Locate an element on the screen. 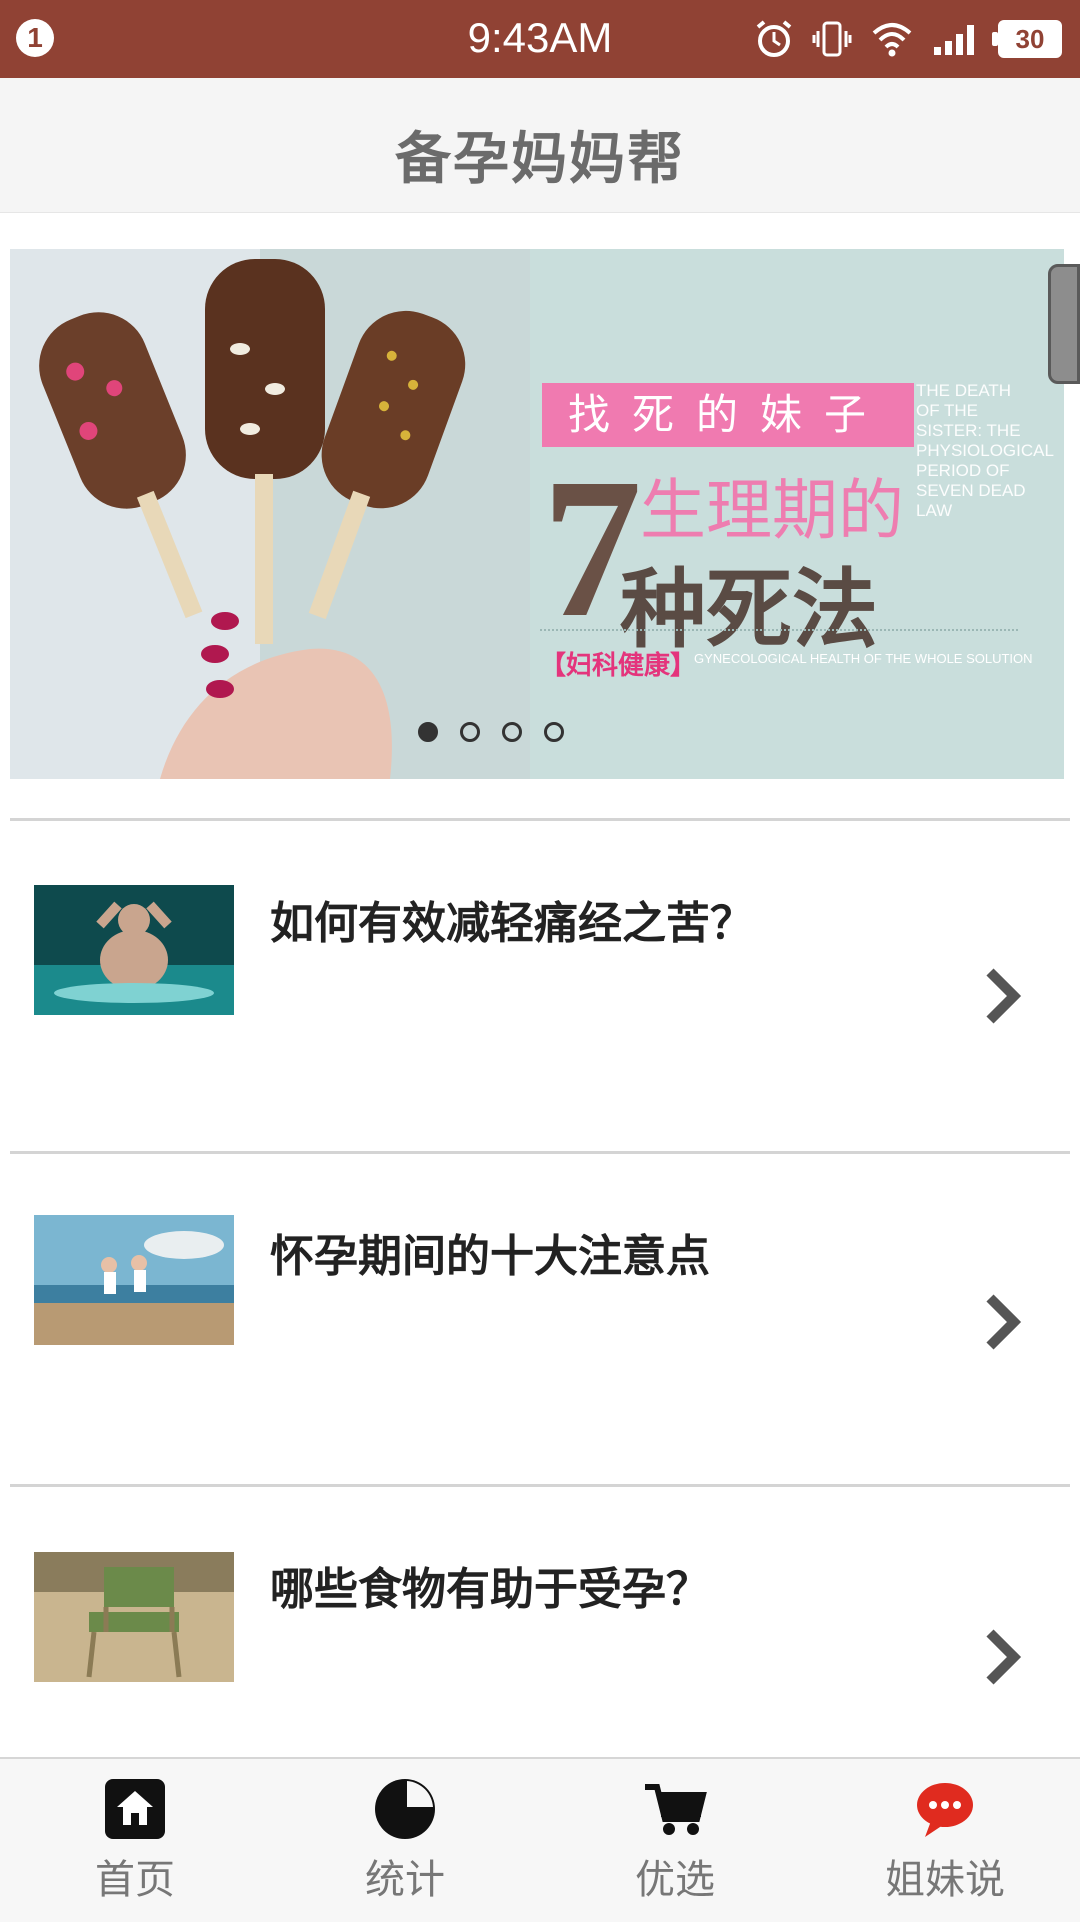  app-header: 备孕妈妈帮 is located at coordinates (540, 145).